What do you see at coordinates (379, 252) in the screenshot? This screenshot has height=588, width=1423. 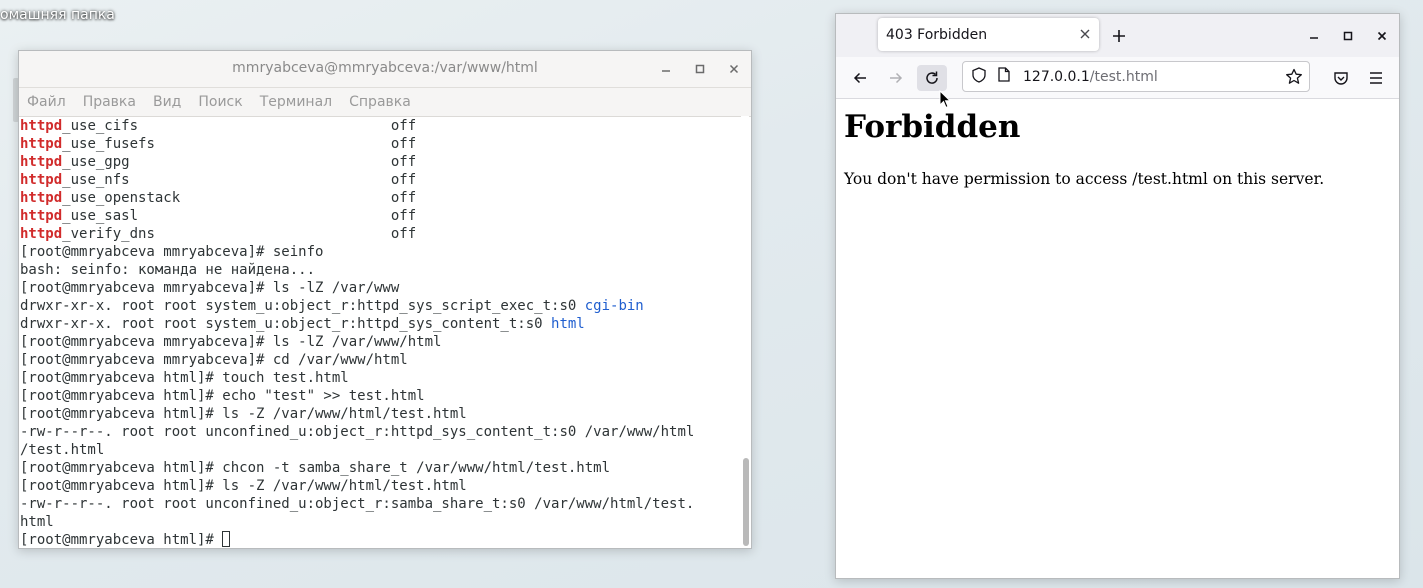 I see `terminal-line: [root@mmryabceva mmryabceva]# seinfo` at bounding box center [379, 252].